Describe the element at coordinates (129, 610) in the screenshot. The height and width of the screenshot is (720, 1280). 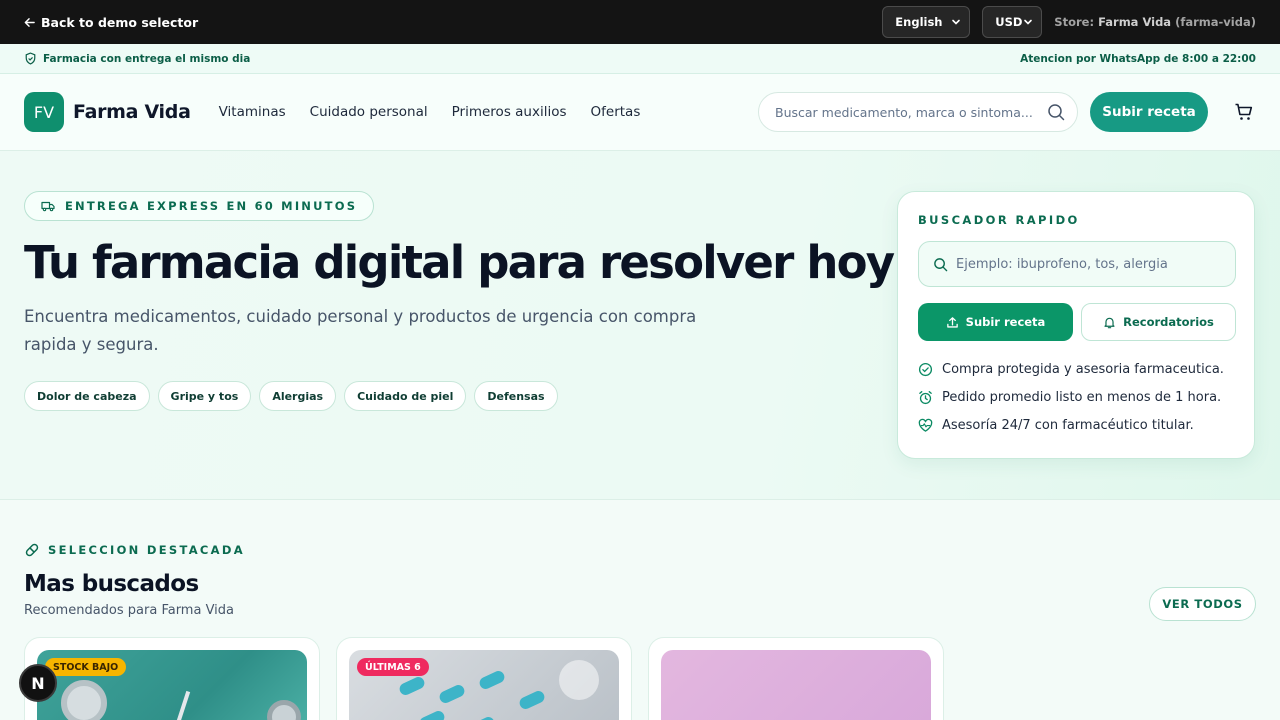
I see `featured-section-subtitle: Recomendados para Farma Vida` at that location.